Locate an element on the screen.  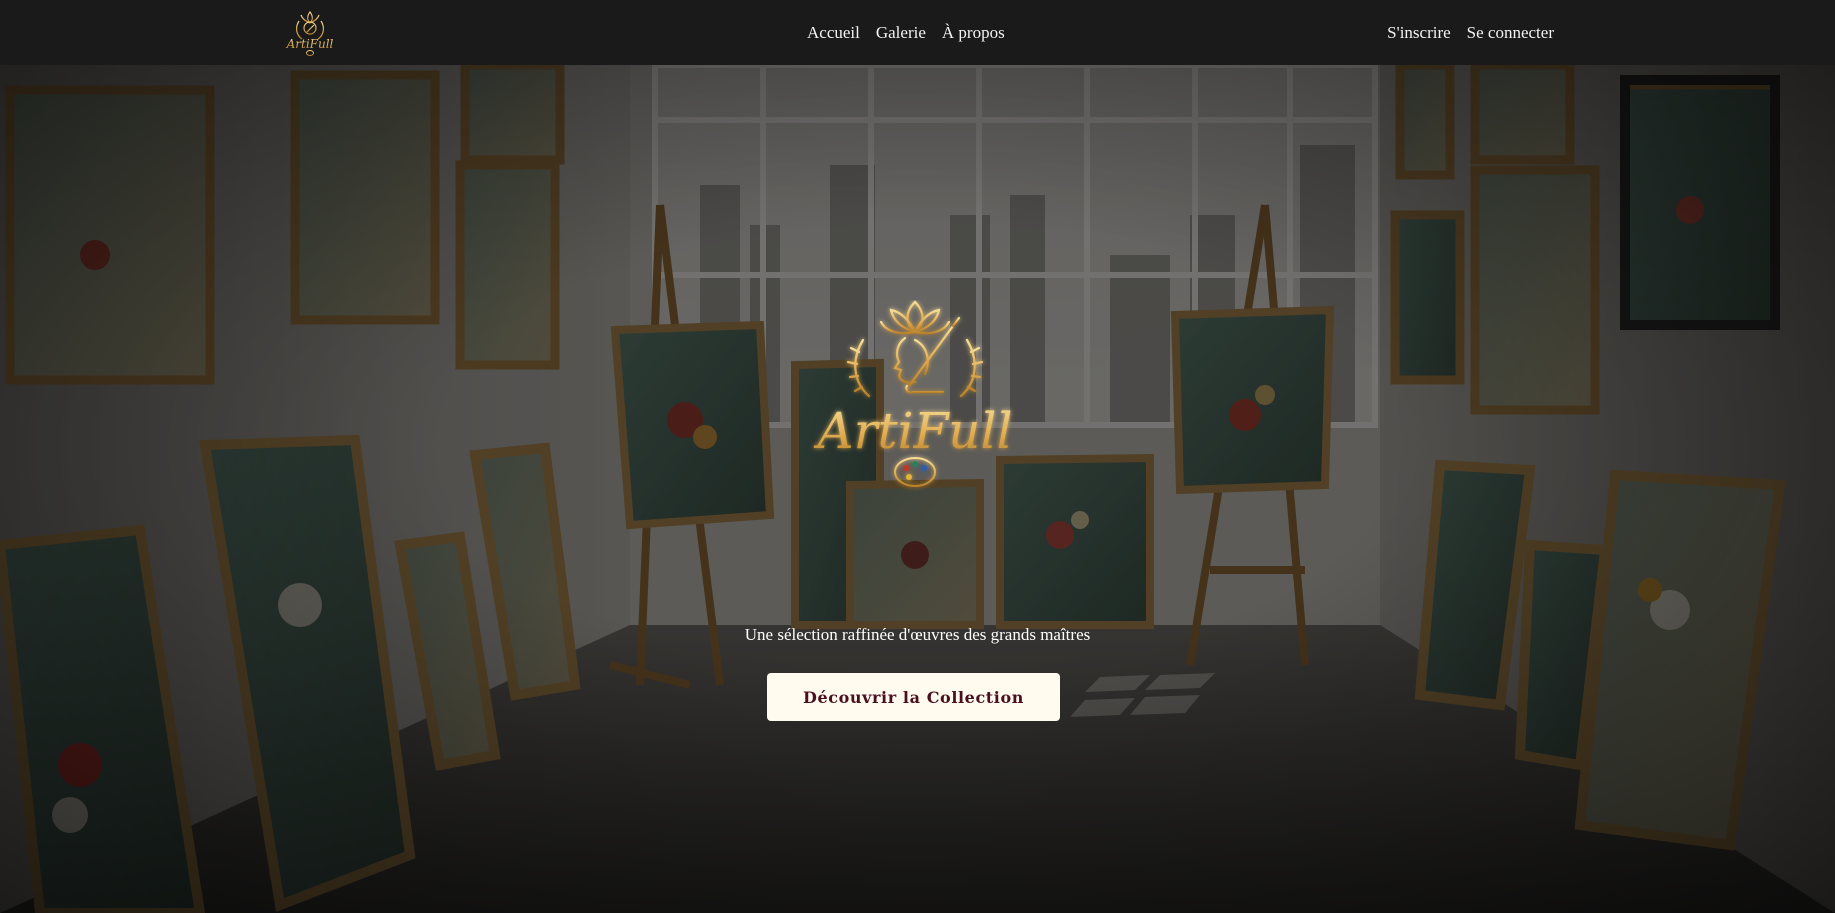
main-navigation: Accueil Galerie À propos is located at coordinates (906, 32).